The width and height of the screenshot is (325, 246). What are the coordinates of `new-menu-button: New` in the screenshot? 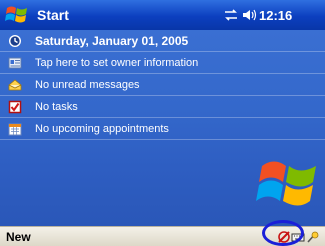 It's located at (18, 237).